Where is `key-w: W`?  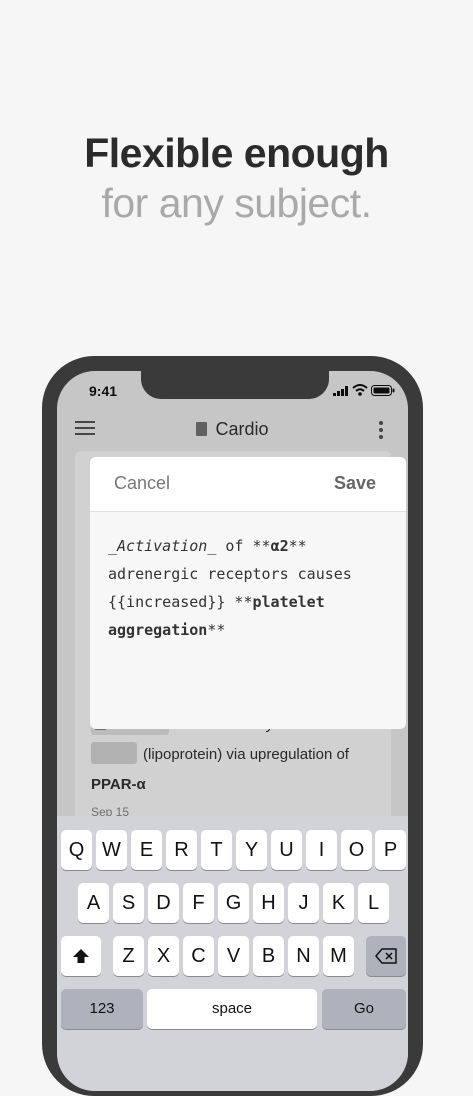
key-w: W is located at coordinates (111, 850).